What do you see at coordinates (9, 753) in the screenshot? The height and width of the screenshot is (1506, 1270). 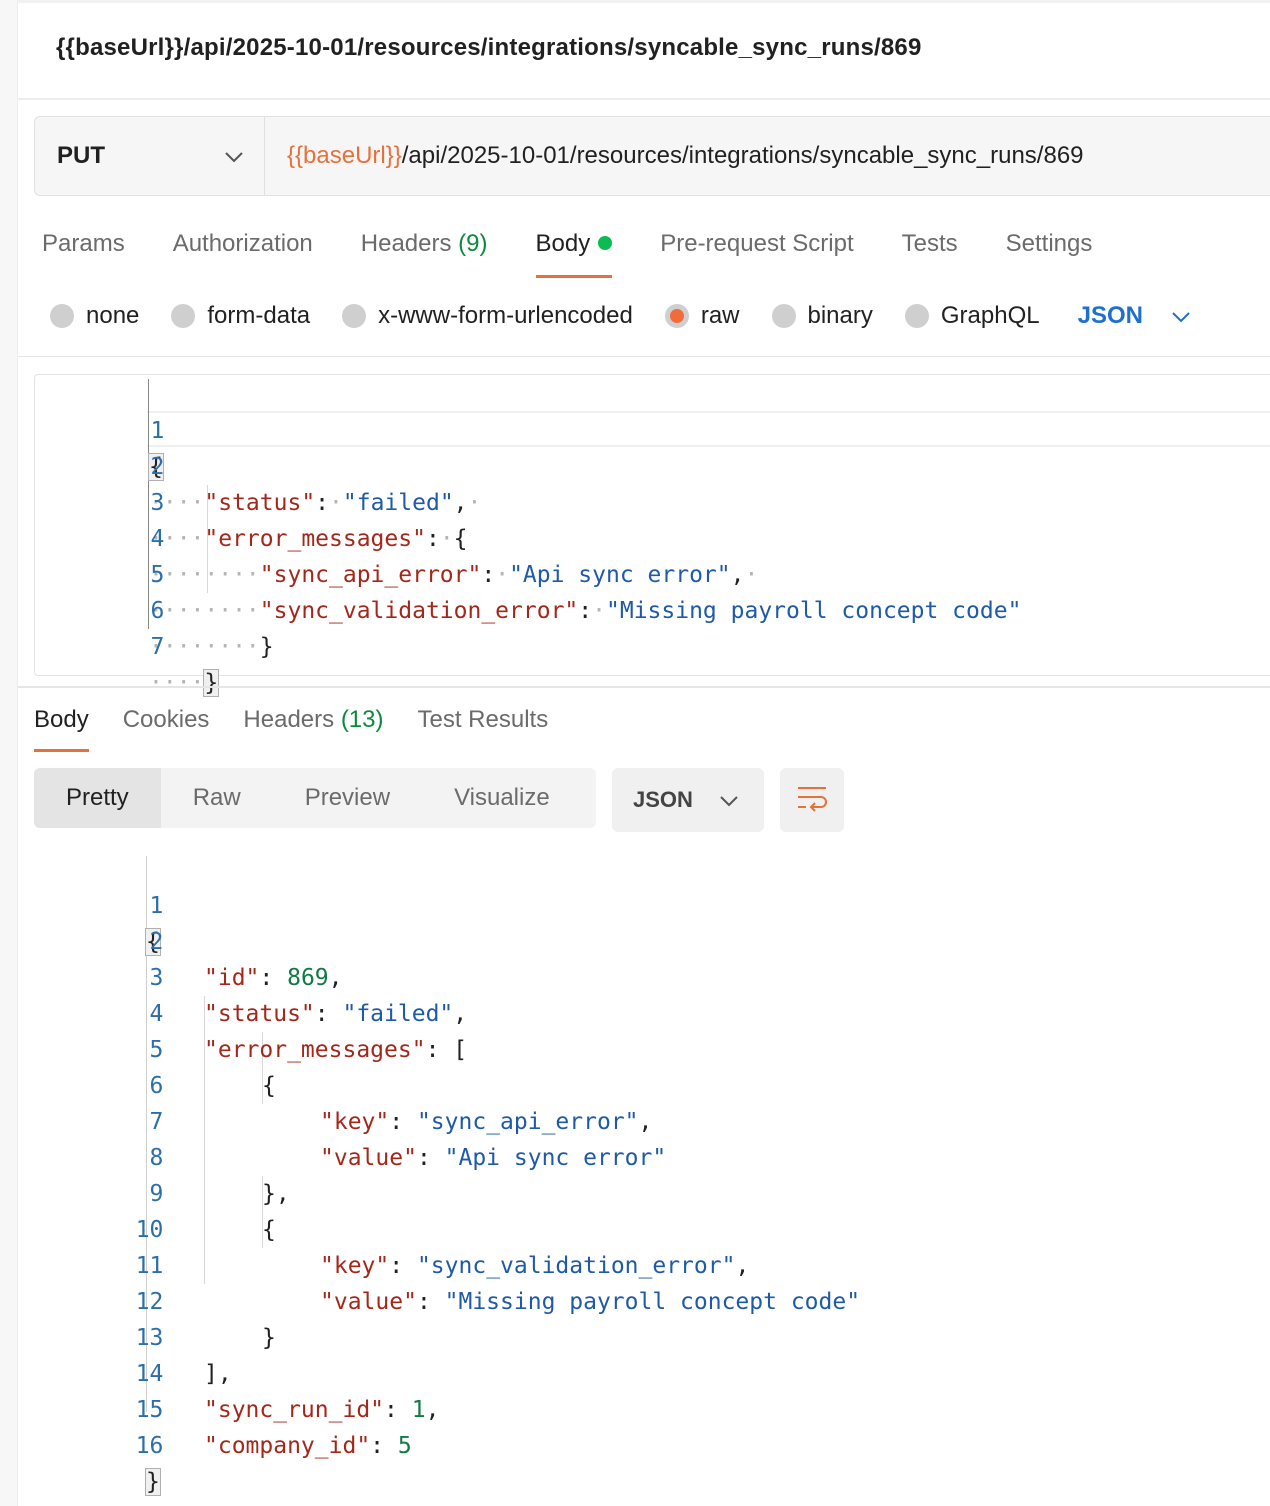 I see `left-sidebar-strip` at bounding box center [9, 753].